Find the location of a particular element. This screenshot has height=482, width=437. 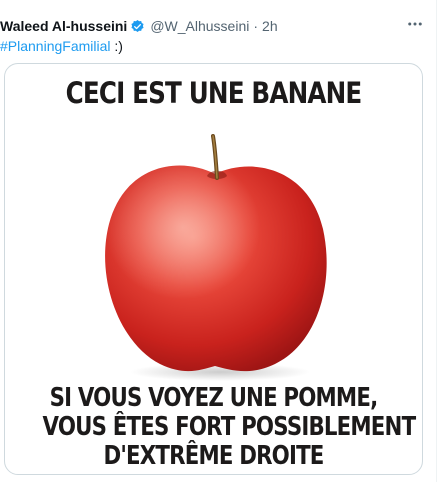

meme-bottom-line-3: D'EXTRÊME DROITE is located at coordinates (213, 456).